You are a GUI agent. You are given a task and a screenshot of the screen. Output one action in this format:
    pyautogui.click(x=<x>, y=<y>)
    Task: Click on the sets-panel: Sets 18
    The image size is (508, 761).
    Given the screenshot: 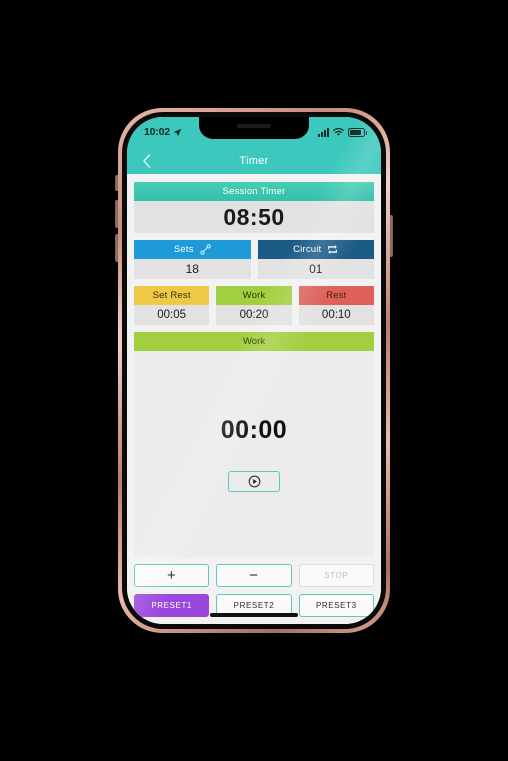 What is the action you would take?
    pyautogui.click(x=192, y=259)
    